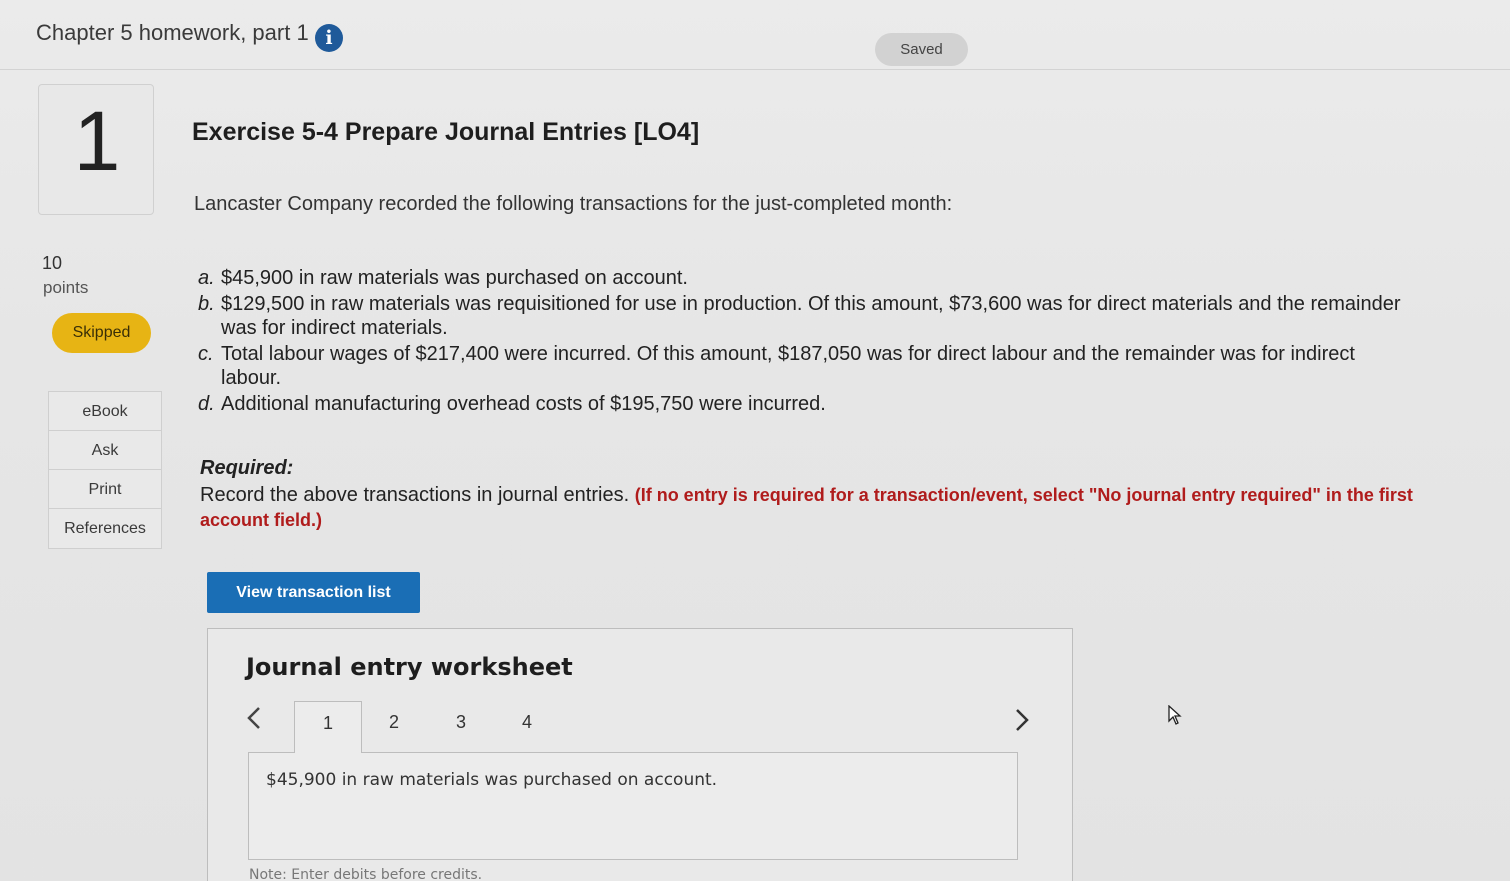 This screenshot has width=1510, height=881. I want to click on worksheet-tab-2: 2, so click(394, 727).